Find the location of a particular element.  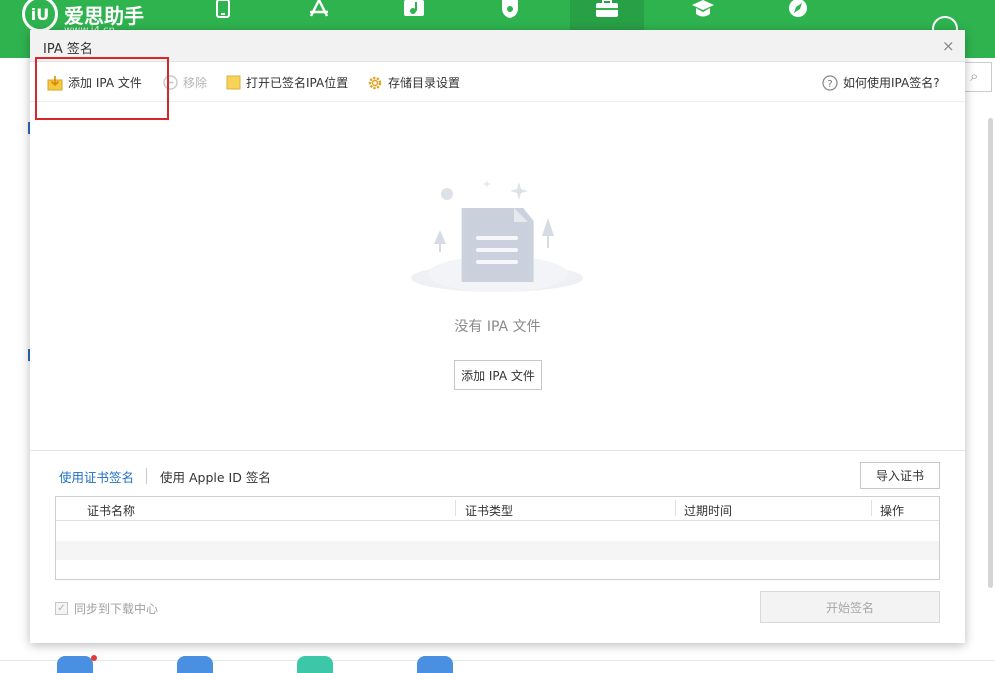

app-store-icon is located at coordinates (318, 9).